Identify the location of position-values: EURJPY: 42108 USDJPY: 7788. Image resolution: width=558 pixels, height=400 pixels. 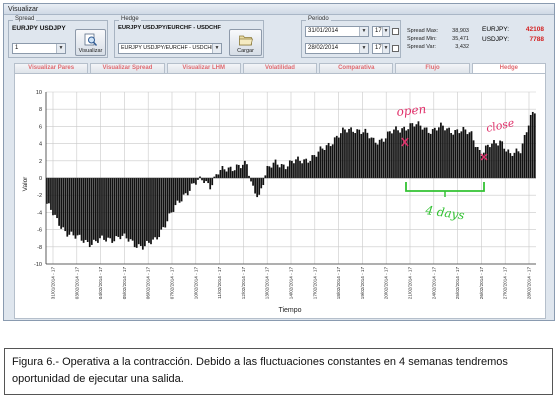
(513, 35).